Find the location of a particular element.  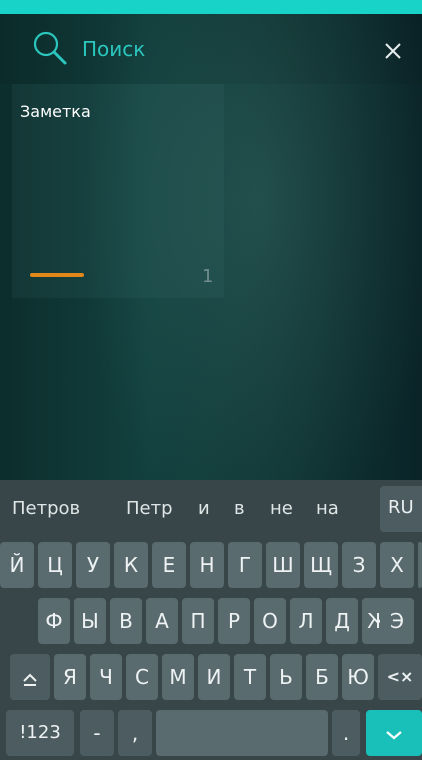

note-color-bar is located at coordinates (57, 275).